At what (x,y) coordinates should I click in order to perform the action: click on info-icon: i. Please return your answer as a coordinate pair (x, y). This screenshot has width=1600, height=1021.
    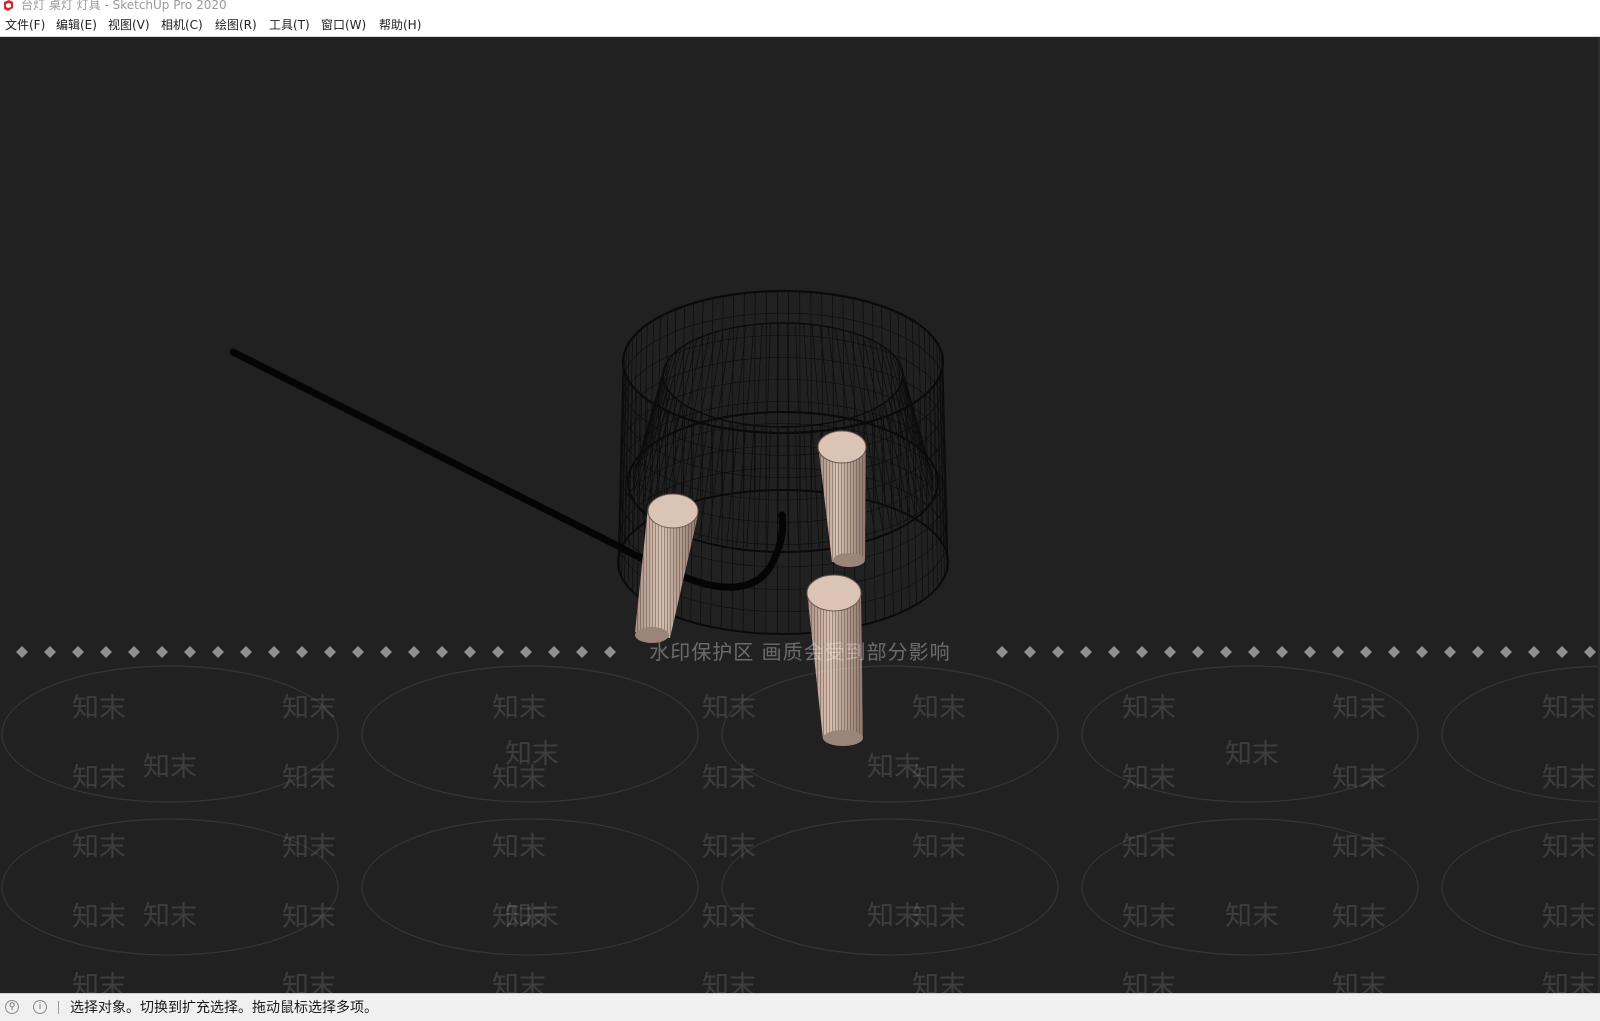
    Looking at the image, I should click on (40, 1007).